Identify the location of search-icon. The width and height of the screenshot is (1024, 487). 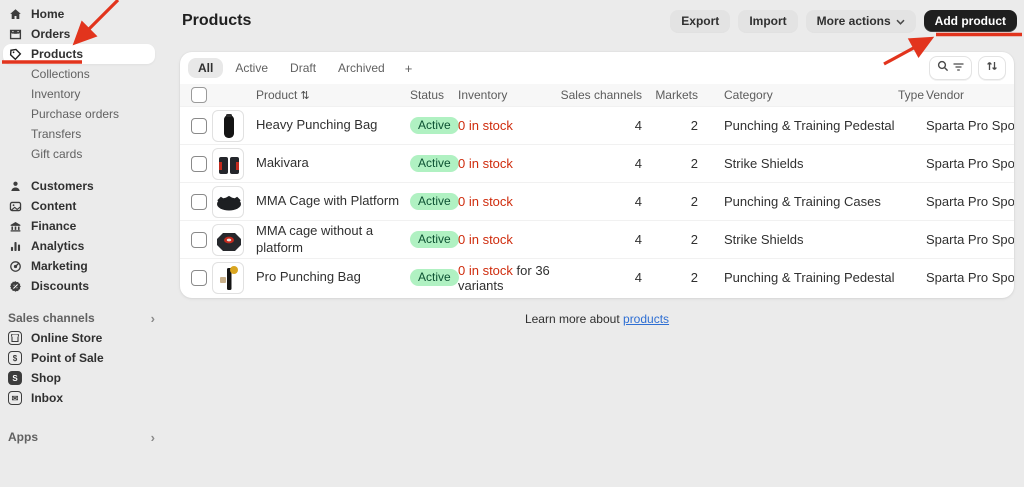
(943, 68).